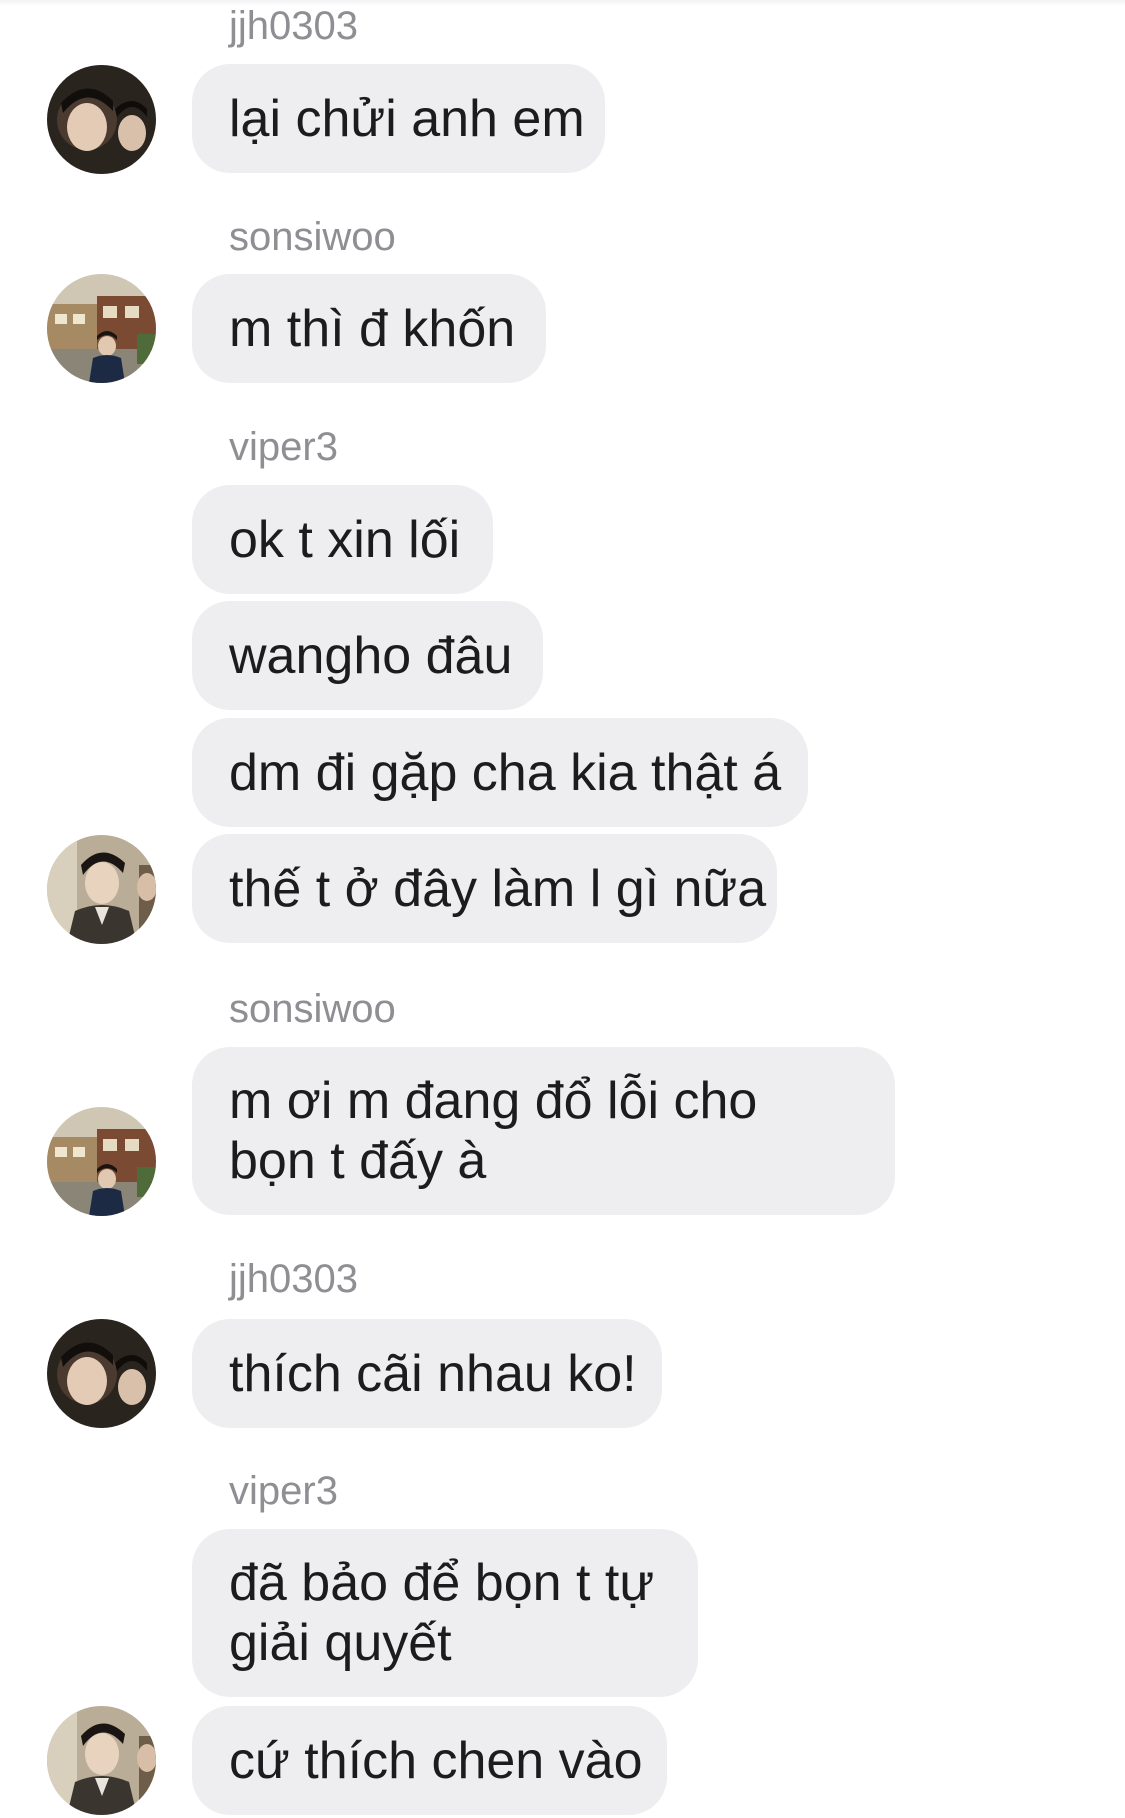  I want to click on message-bubble: dm đi gặp cha kia thật á, so click(500, 772).